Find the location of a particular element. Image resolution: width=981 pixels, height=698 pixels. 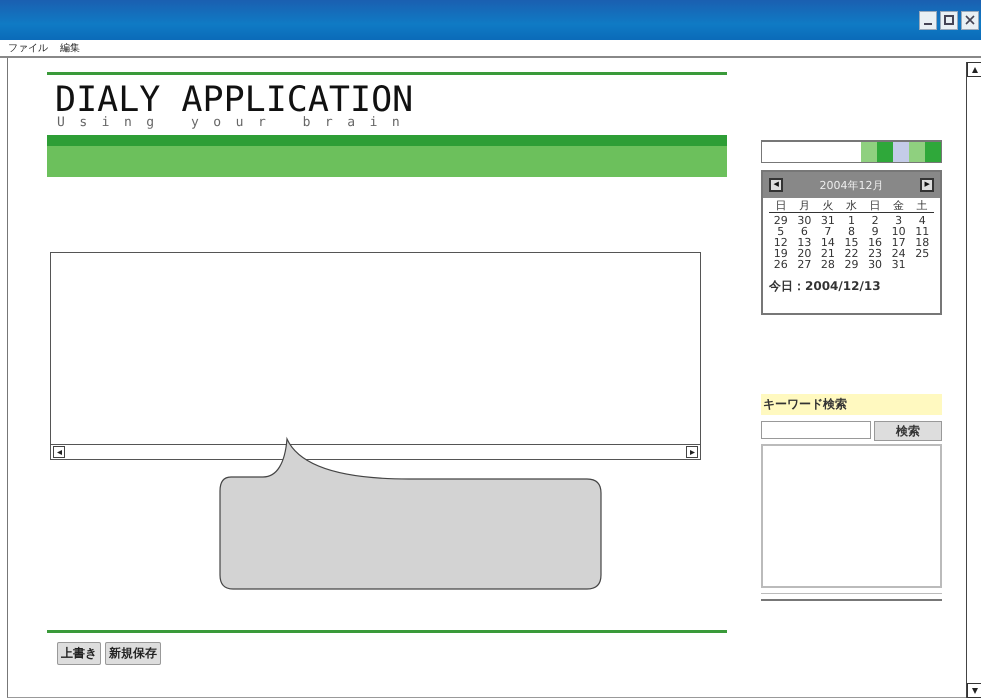

save-button: 新規保存 is located at coordinates (133, 653).